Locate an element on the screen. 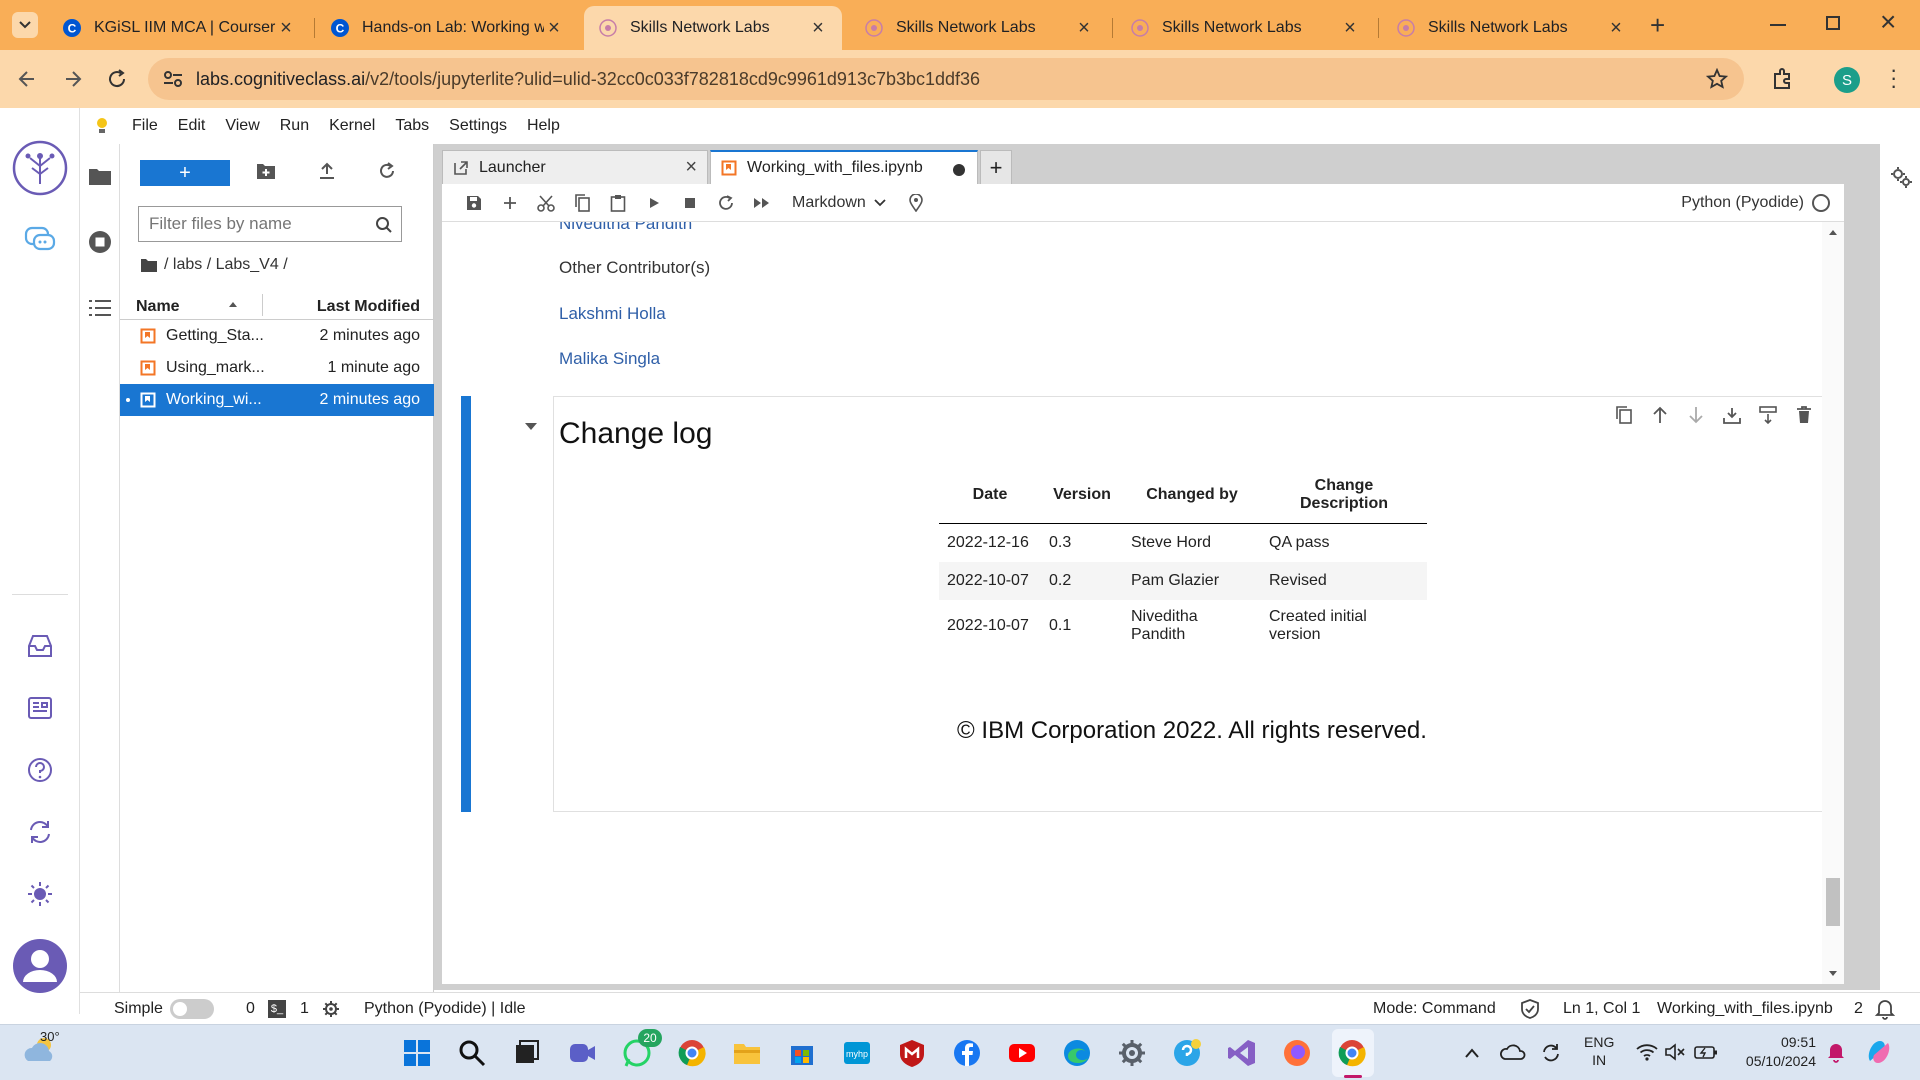 The height and width of the screenshot is (1080, 1920). menu-file: File is located at coordinates (145, 126).